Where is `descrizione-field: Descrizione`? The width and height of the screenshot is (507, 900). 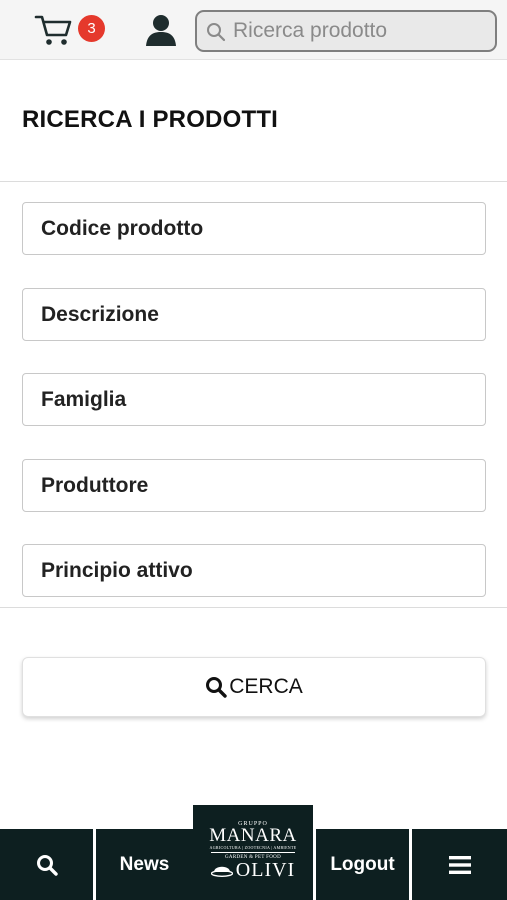
descrizione-field: Descrizione is located at coordinates (254, 314).